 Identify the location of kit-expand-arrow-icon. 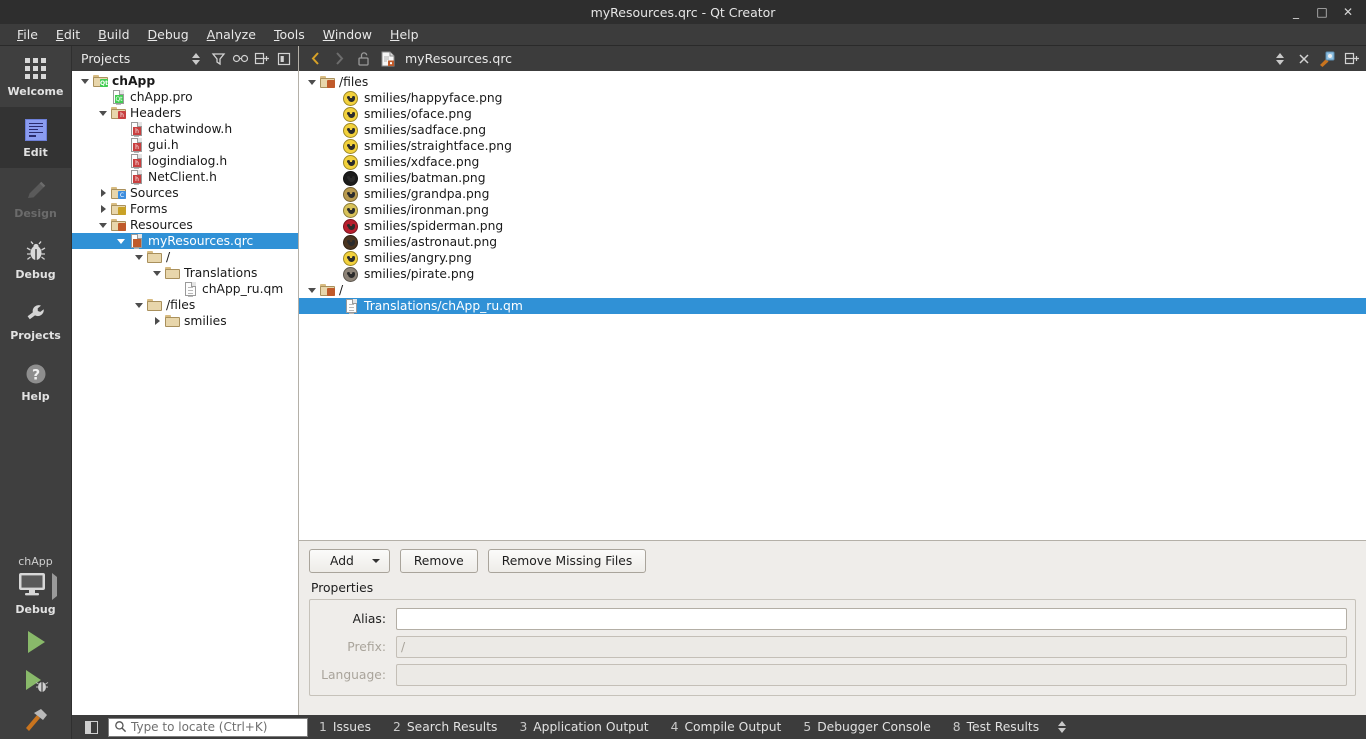
(54, 586).